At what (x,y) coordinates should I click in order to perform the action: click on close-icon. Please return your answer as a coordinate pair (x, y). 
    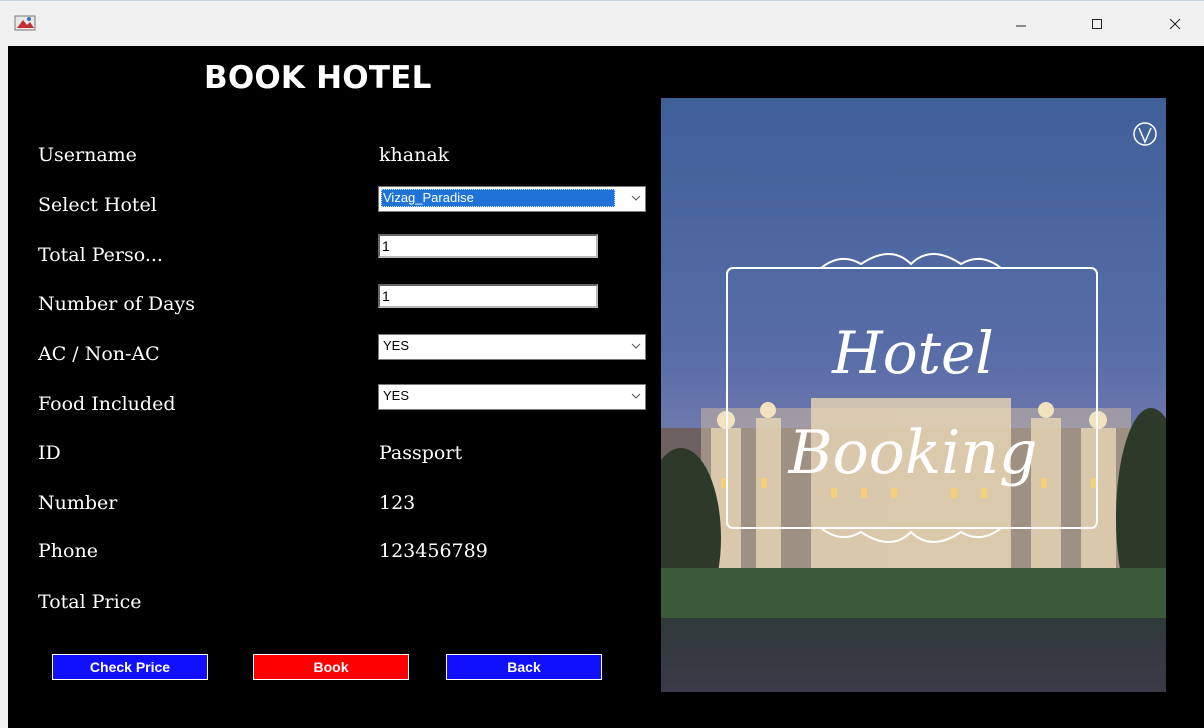
    Looking at the image, I should click on (1175, 24).